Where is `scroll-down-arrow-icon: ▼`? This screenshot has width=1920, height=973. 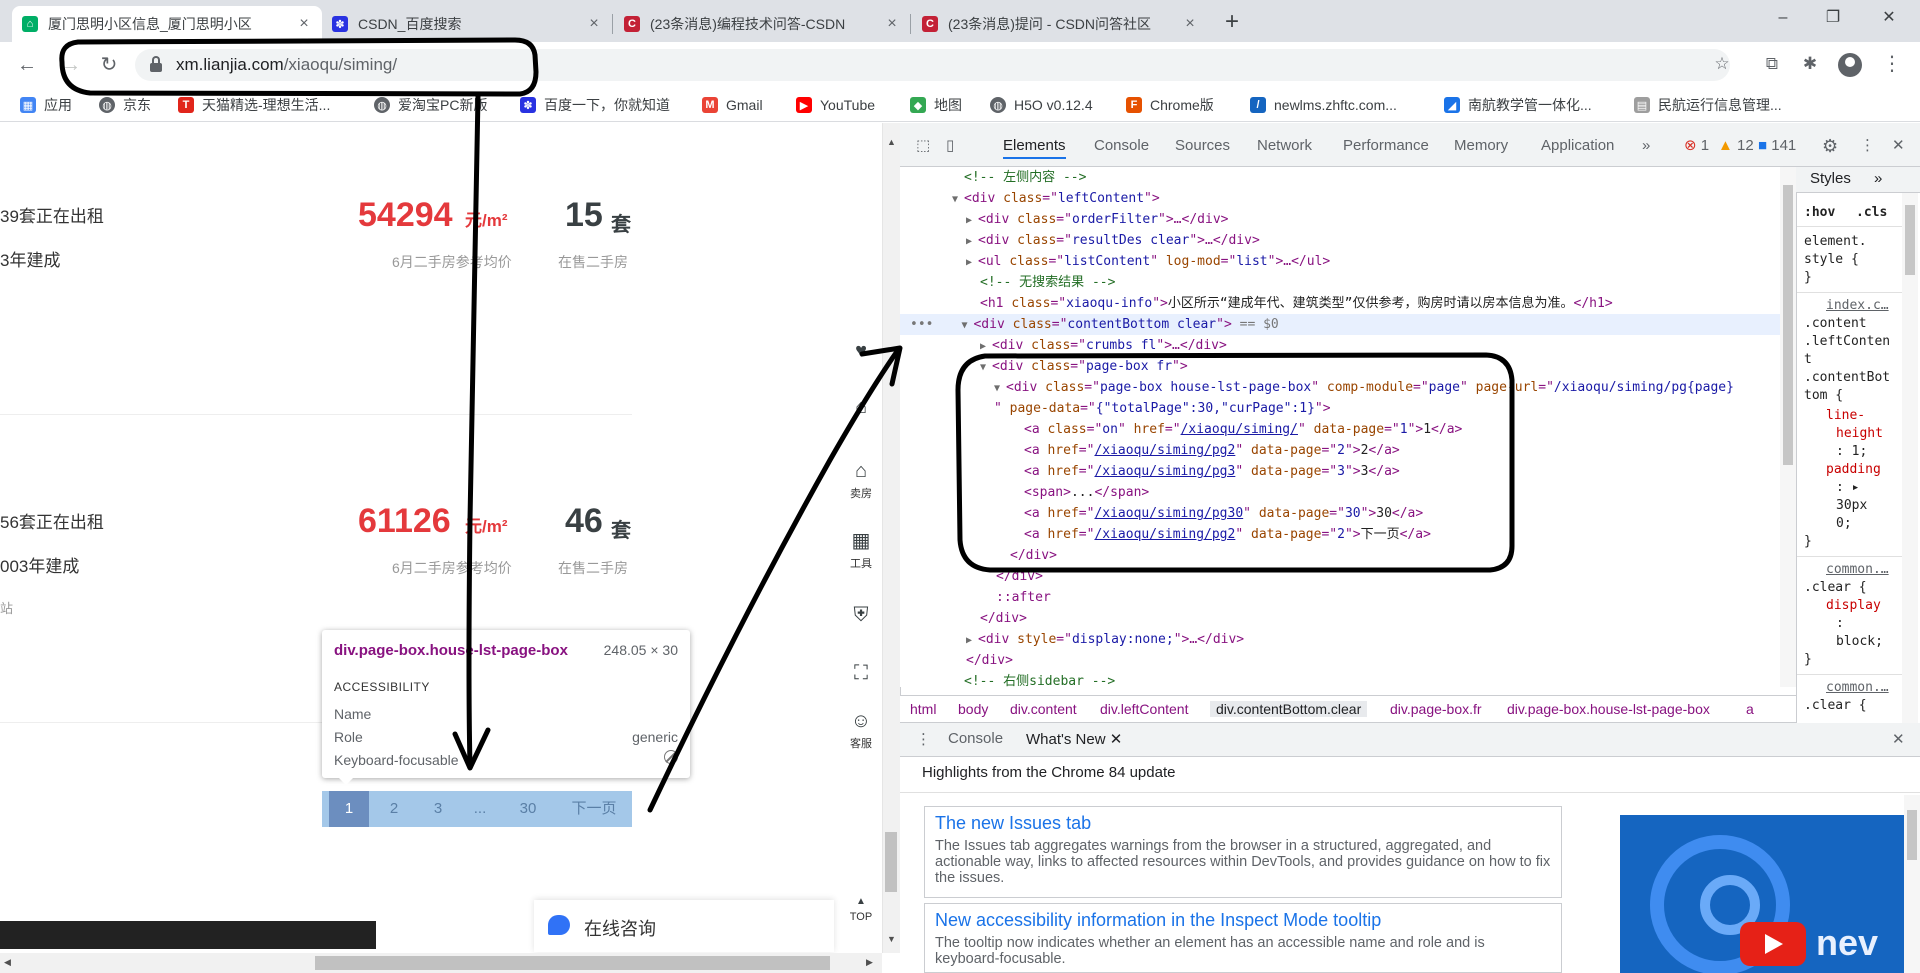
scroll-down-arrow-icon: ▼ is located at coordinates (891, 939).